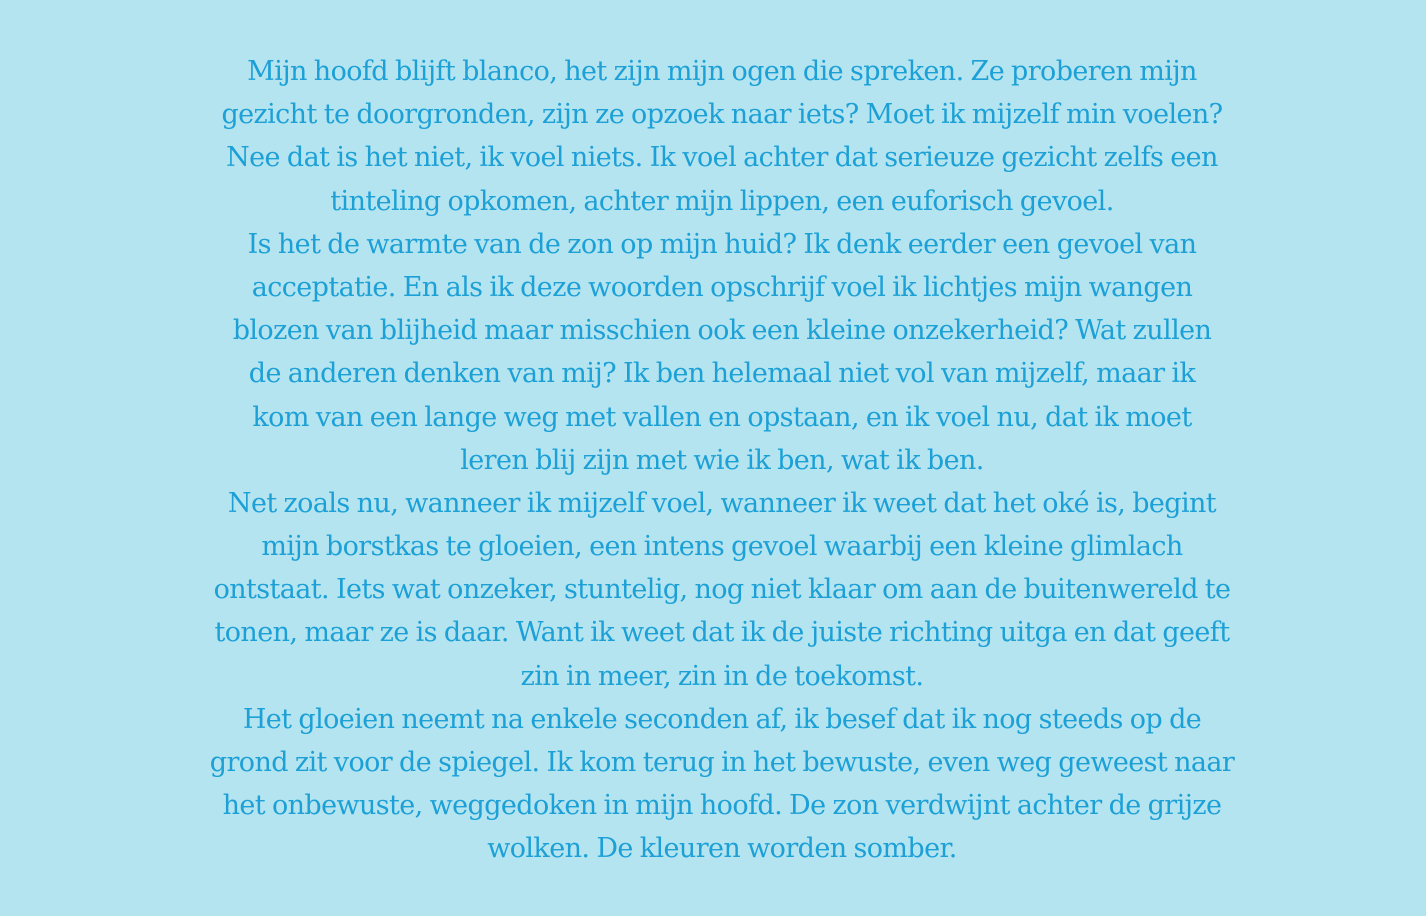  I want to click on text-line: zin in meer, zin in de toekomst., so click(722, 676).